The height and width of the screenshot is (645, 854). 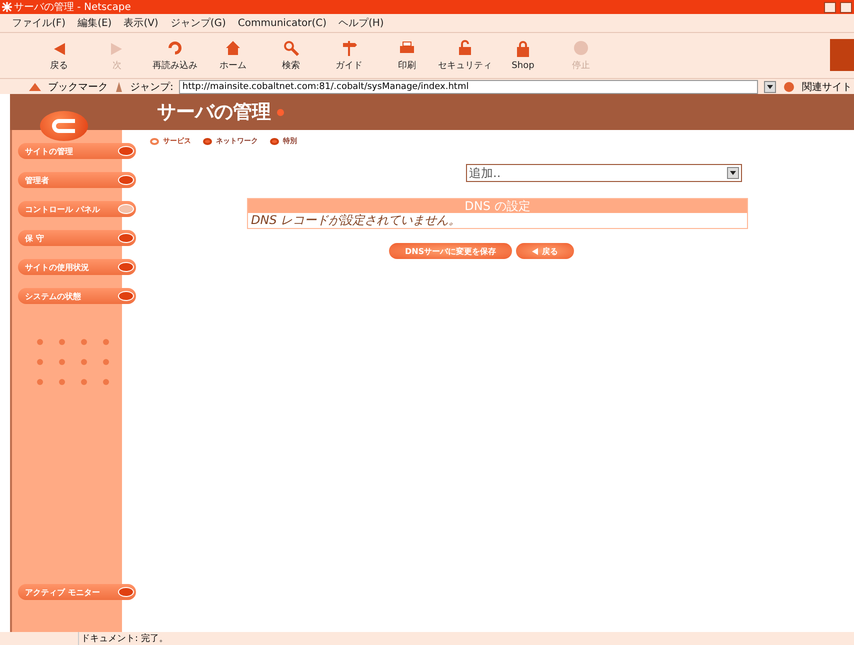 I want to click on toolbar-button: 戻る, so click(x=59, y=55).